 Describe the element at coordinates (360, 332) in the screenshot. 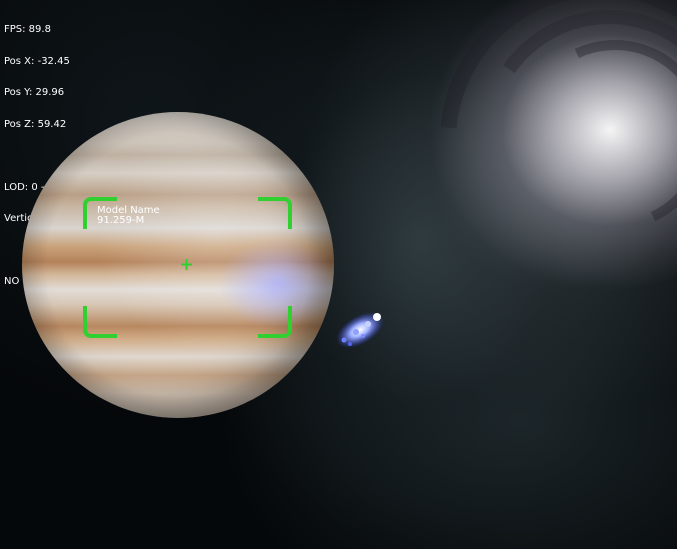

I see `spaceship-icon` at that location.